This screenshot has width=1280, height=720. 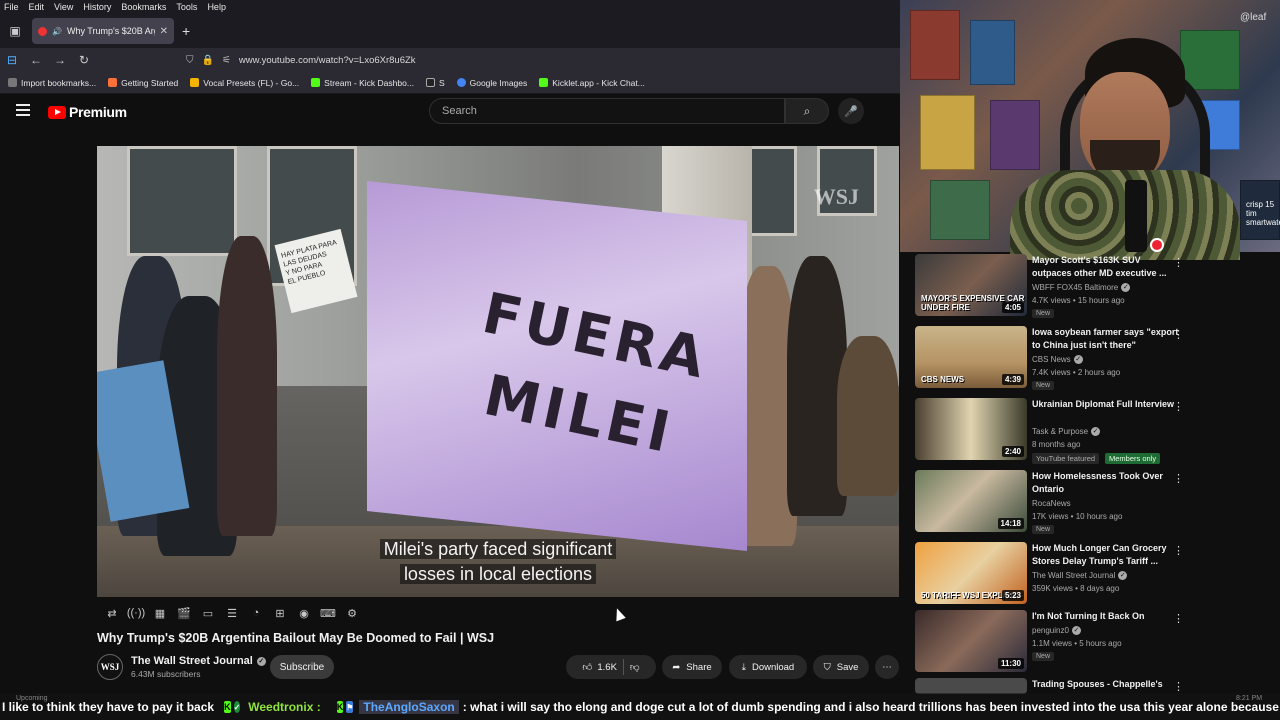 What do you see at coordinates (143, 83) in the screenshot?
I see `bookmark-getting-started: Getting Started` at bounding box center [143, 83].